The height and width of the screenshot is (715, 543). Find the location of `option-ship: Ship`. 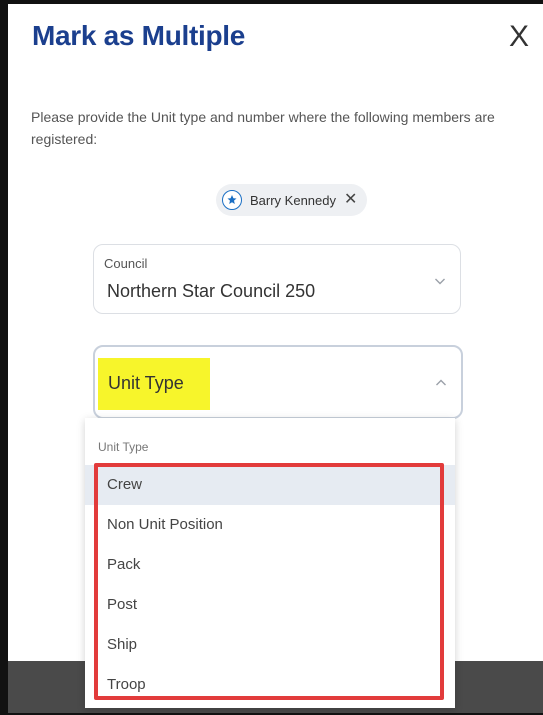

option-ship: Ship is located at coordinates (270, 645).